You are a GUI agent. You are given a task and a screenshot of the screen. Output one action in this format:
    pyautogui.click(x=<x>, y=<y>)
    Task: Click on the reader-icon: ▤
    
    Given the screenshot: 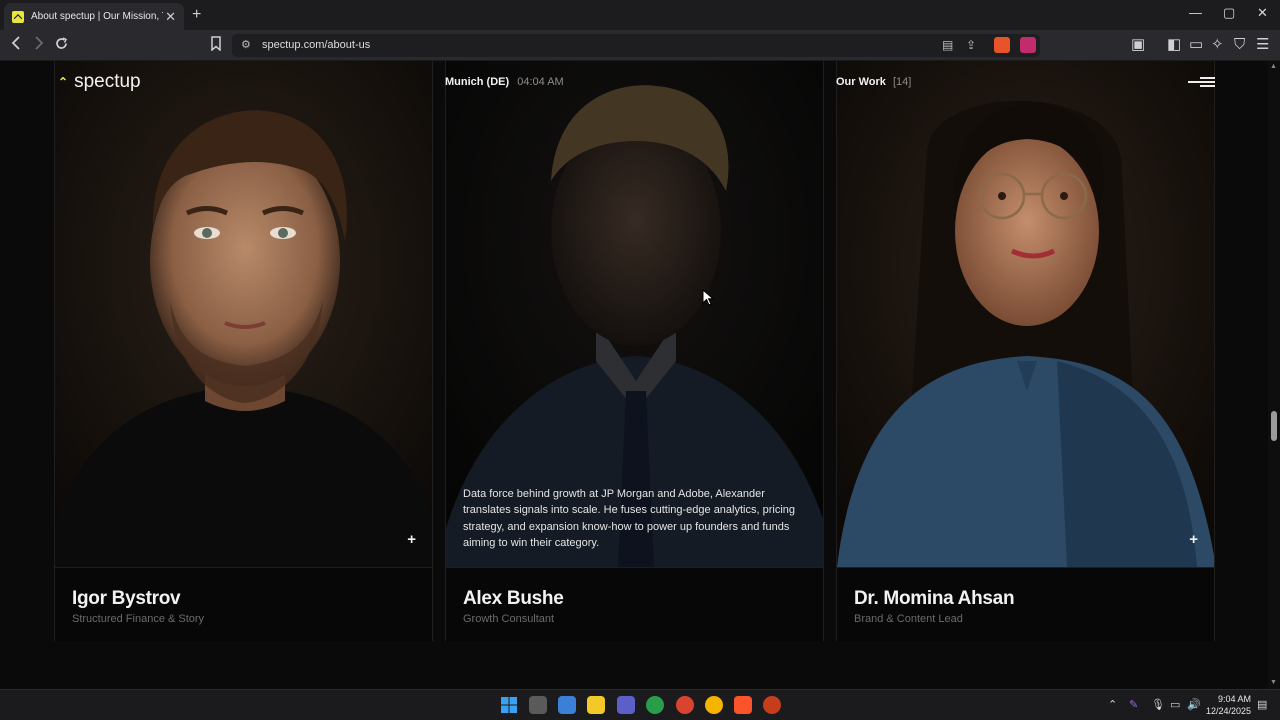 What is the action you would take?
    pyautogui.click(x=947, y=45)
    